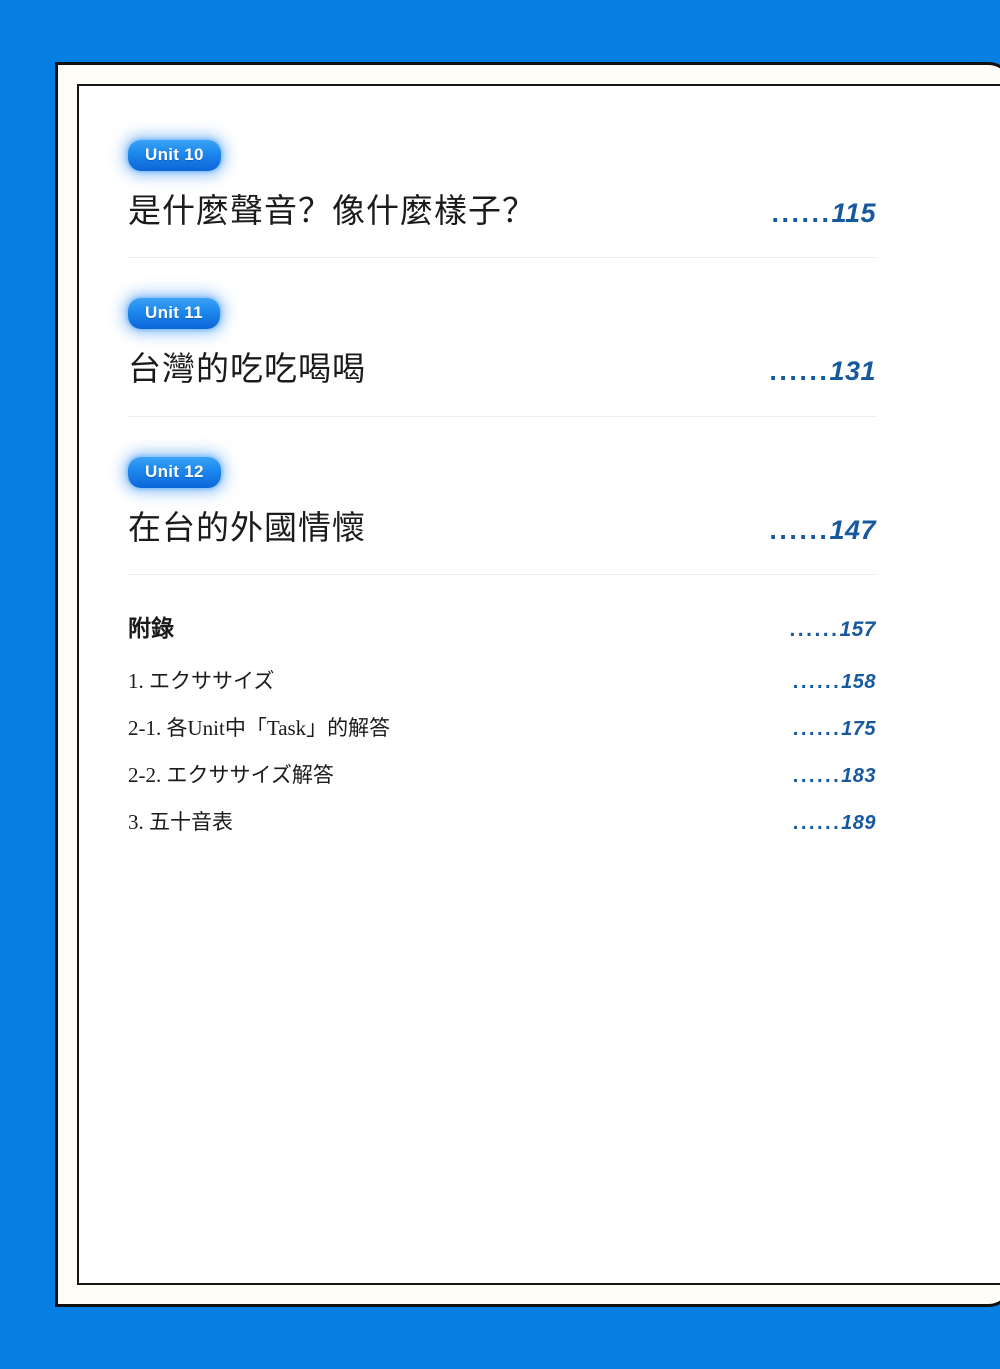 This screenshot has width=1000, height=1369. I want to click on unit-title-row: 是什麼聲音？像什麼樣子？ ......115, so click(502, 206).